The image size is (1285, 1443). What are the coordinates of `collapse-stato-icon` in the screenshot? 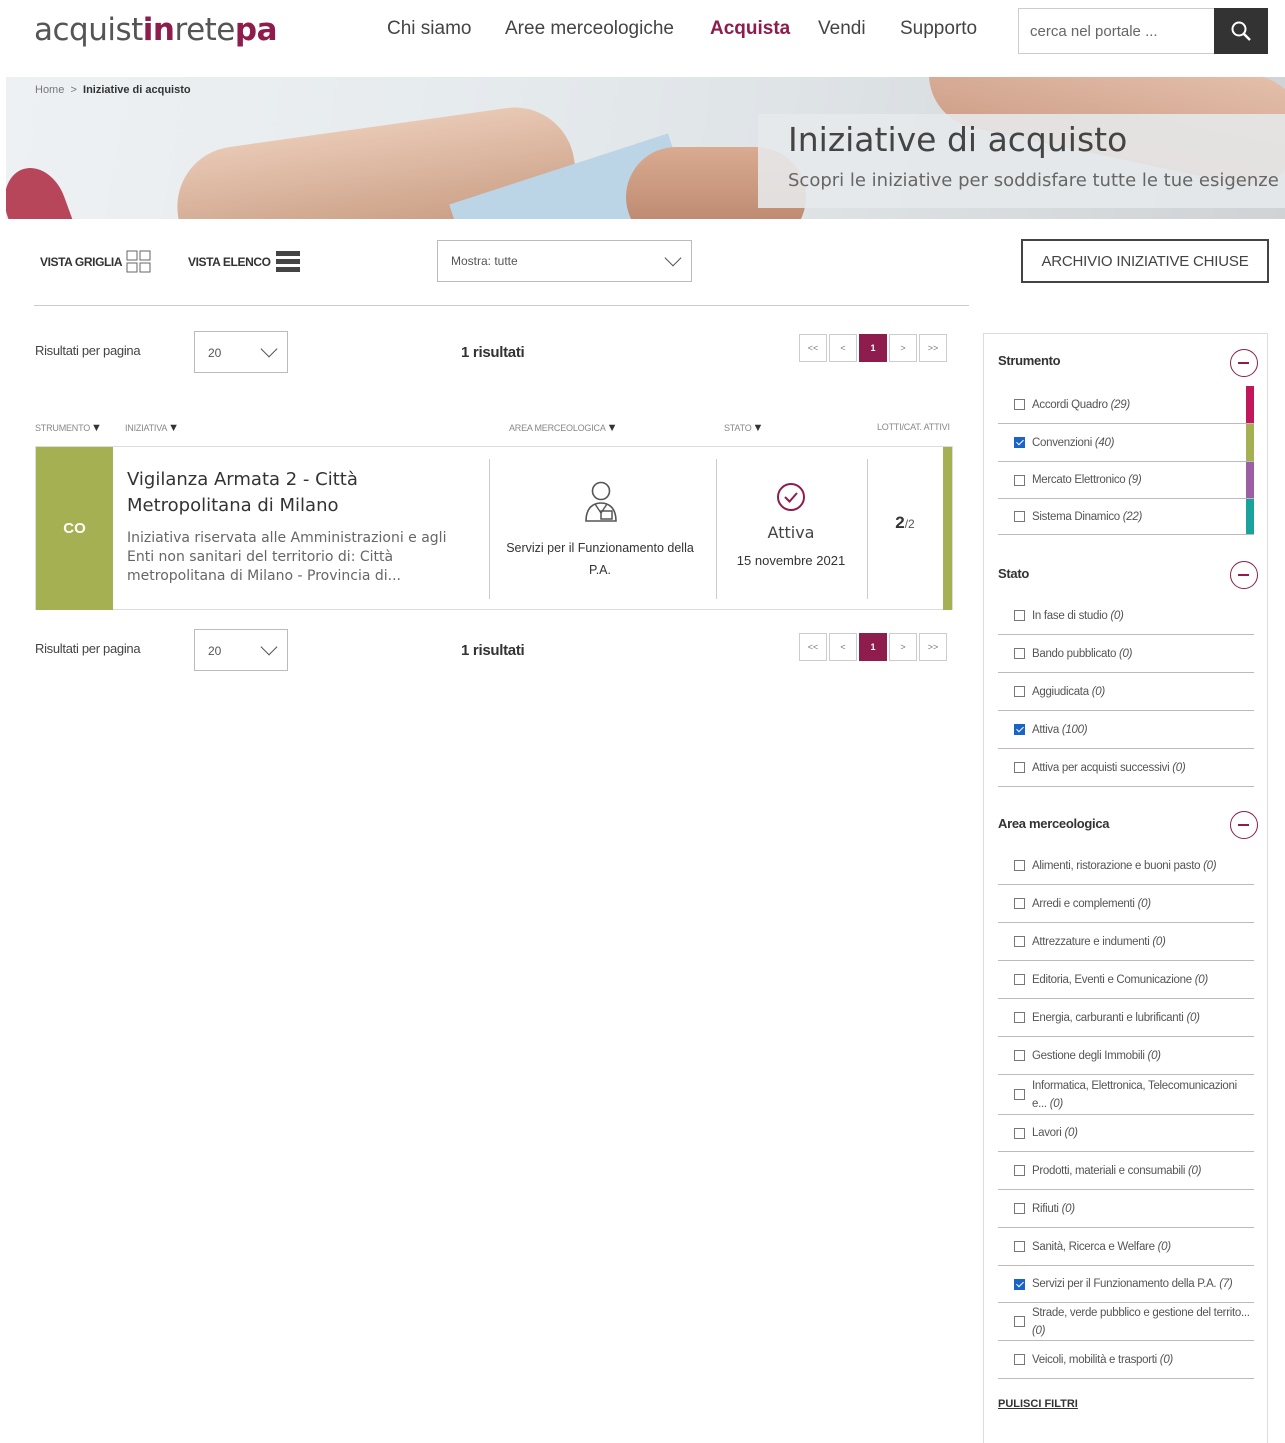 It's located at (1244, 575).